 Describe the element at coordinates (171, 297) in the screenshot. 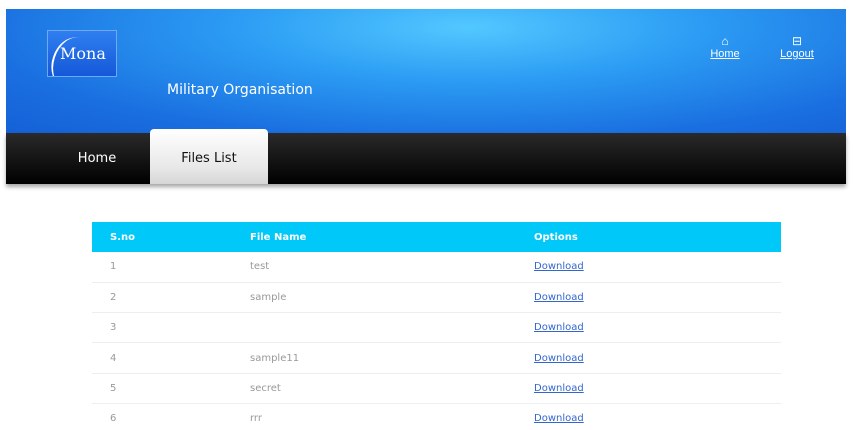

I see `cell-sno: 2` at that location.